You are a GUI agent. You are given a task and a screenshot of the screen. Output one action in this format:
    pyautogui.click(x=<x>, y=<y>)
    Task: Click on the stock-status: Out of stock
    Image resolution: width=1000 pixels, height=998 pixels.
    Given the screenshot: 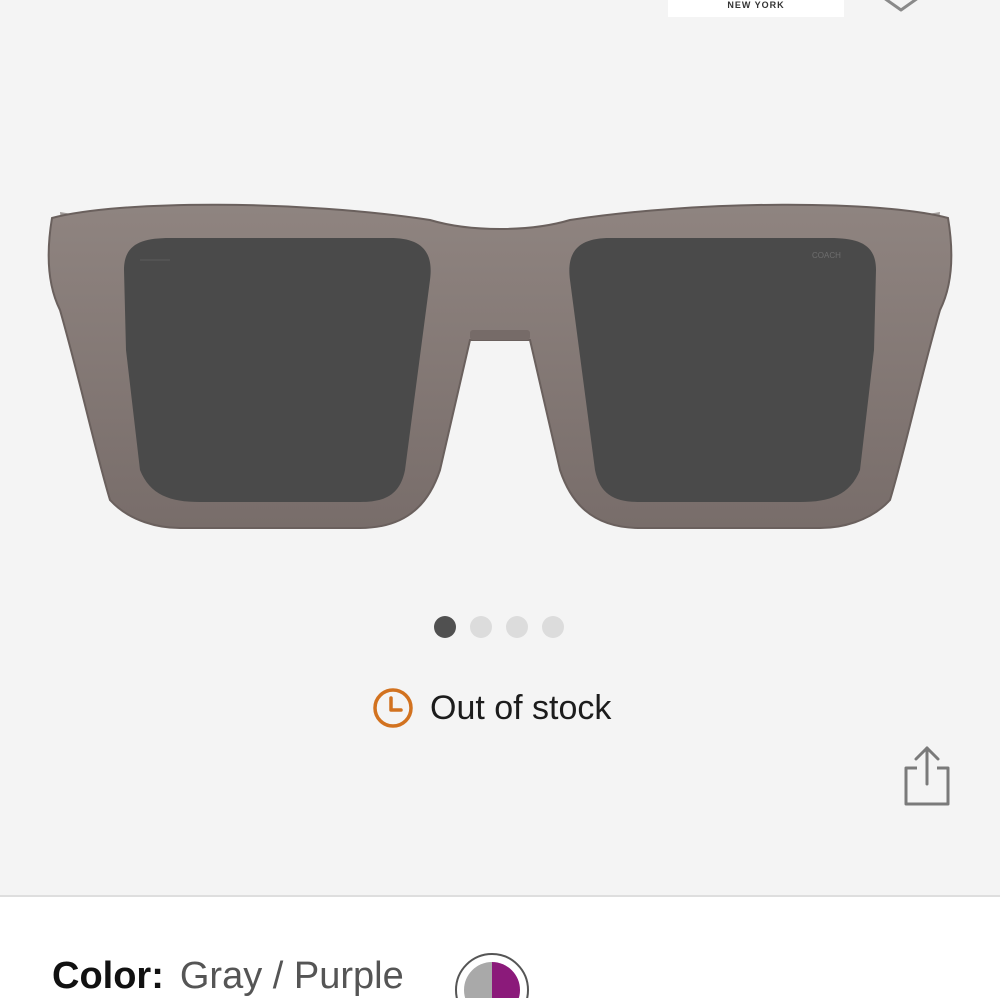 What is the action you would take?
    pyautogui.click(x=491, y=708)
    